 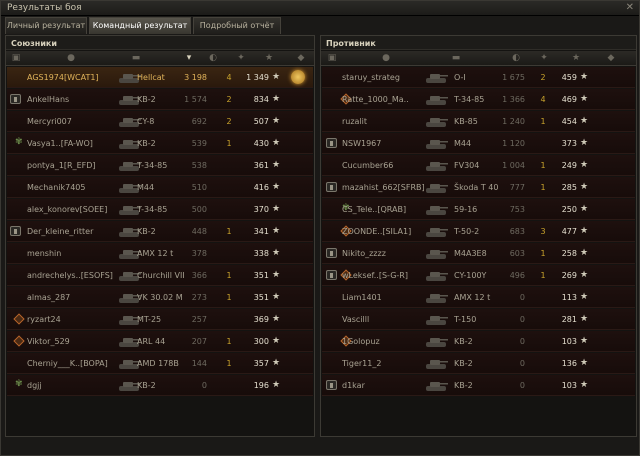 I want to click on clan-rank-icon, so click(x=19, y=341).